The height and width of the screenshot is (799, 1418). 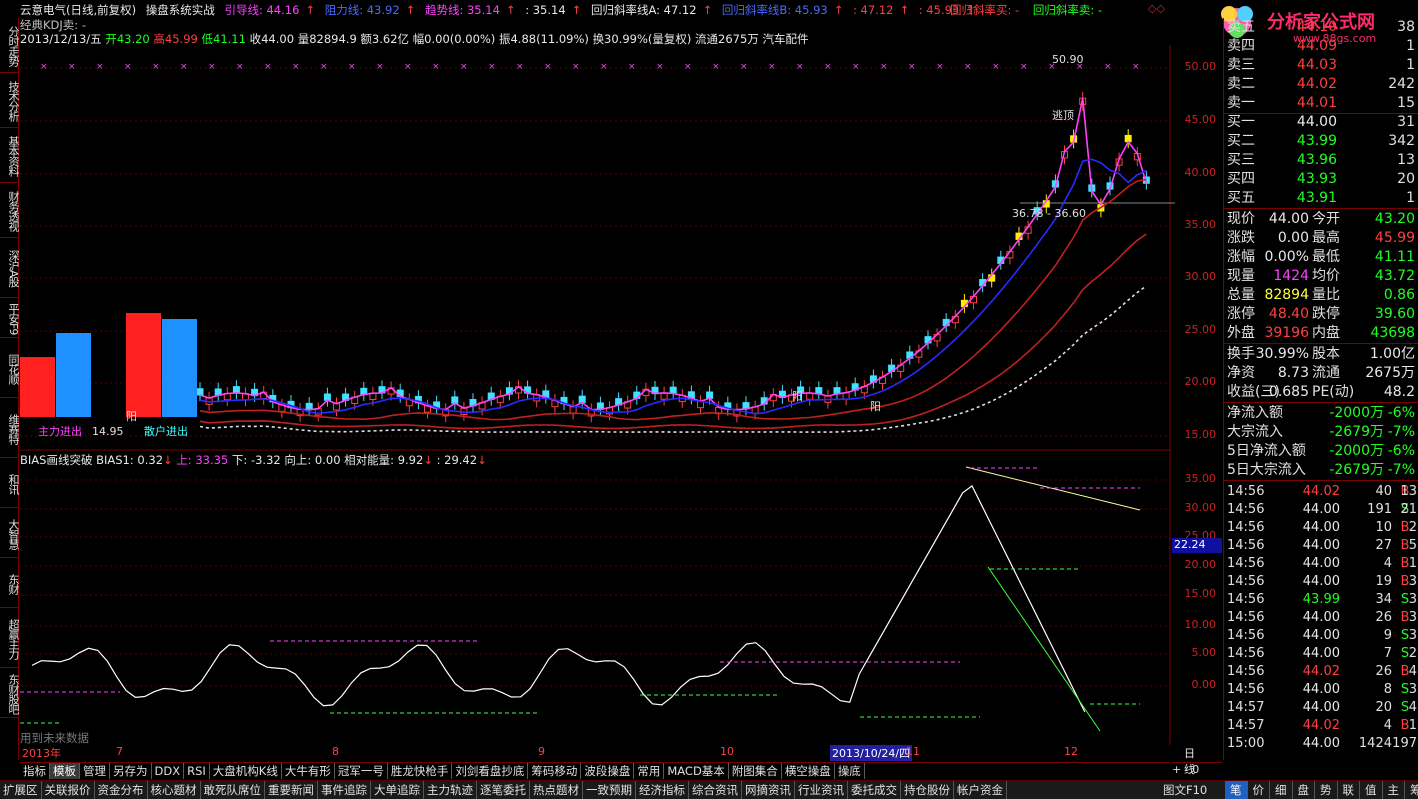 What do you see at coordinates (1197, 770) in the screenshot?
I see `zoom-controls: + - 0` at bounding box center [1197, 770].